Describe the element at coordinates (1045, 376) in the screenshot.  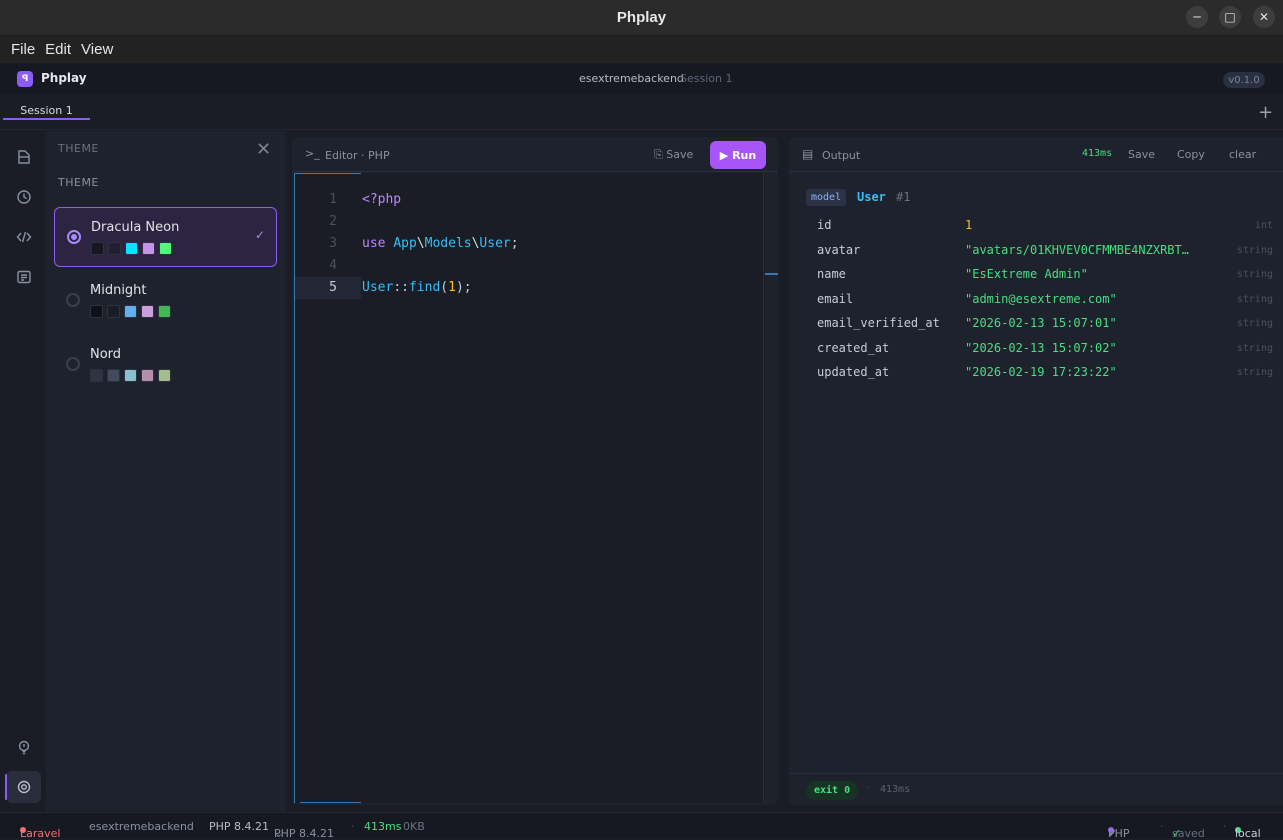
I see `property-row: updated_at "2026-02-19 17:23:22" string` at that location.